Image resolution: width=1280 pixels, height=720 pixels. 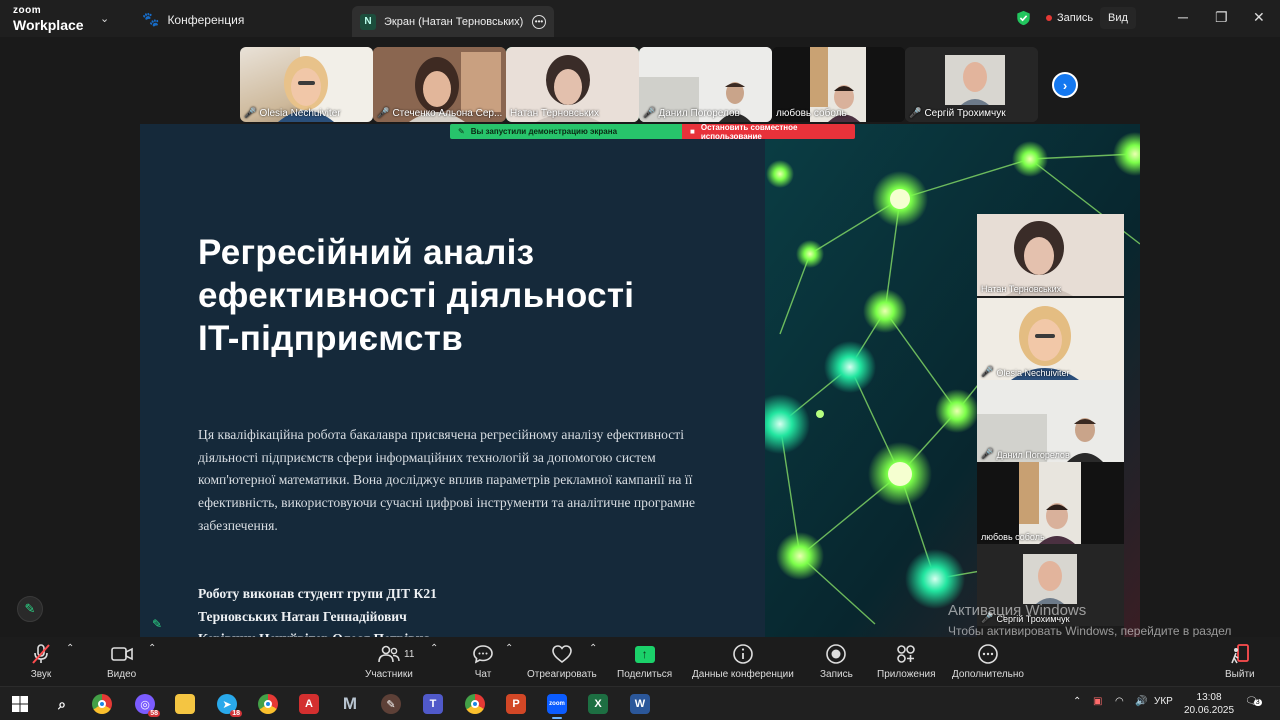 I want to click on tab-screen-share: N Экран (Натан Терновських) •••, so click(x=453, y=21).